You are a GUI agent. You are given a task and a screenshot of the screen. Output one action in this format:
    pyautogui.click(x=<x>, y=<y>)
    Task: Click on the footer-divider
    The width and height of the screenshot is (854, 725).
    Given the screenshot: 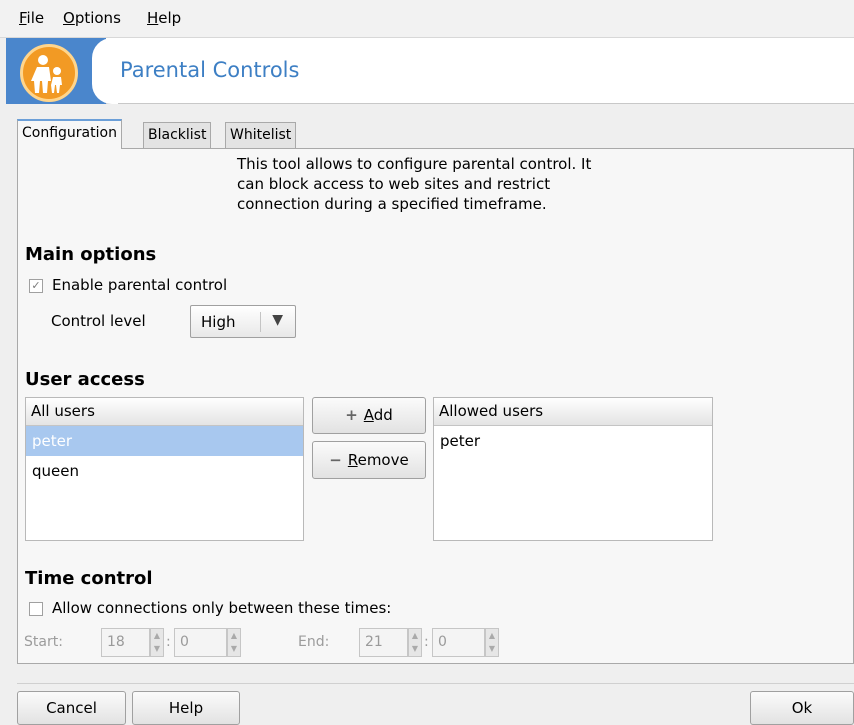 What is the action you would take?
    pyautogui.click(x=435, y=683)
    